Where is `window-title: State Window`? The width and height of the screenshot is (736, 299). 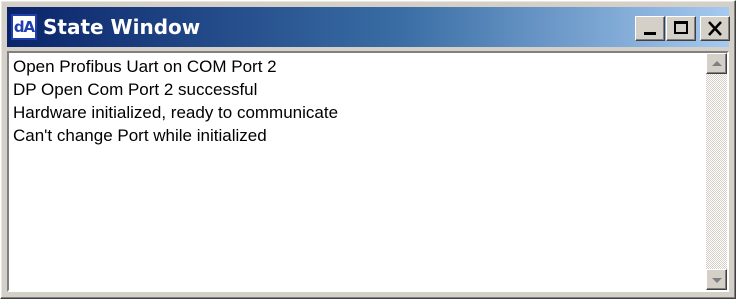 window-title: State Window is located at coordinates (122, 27).